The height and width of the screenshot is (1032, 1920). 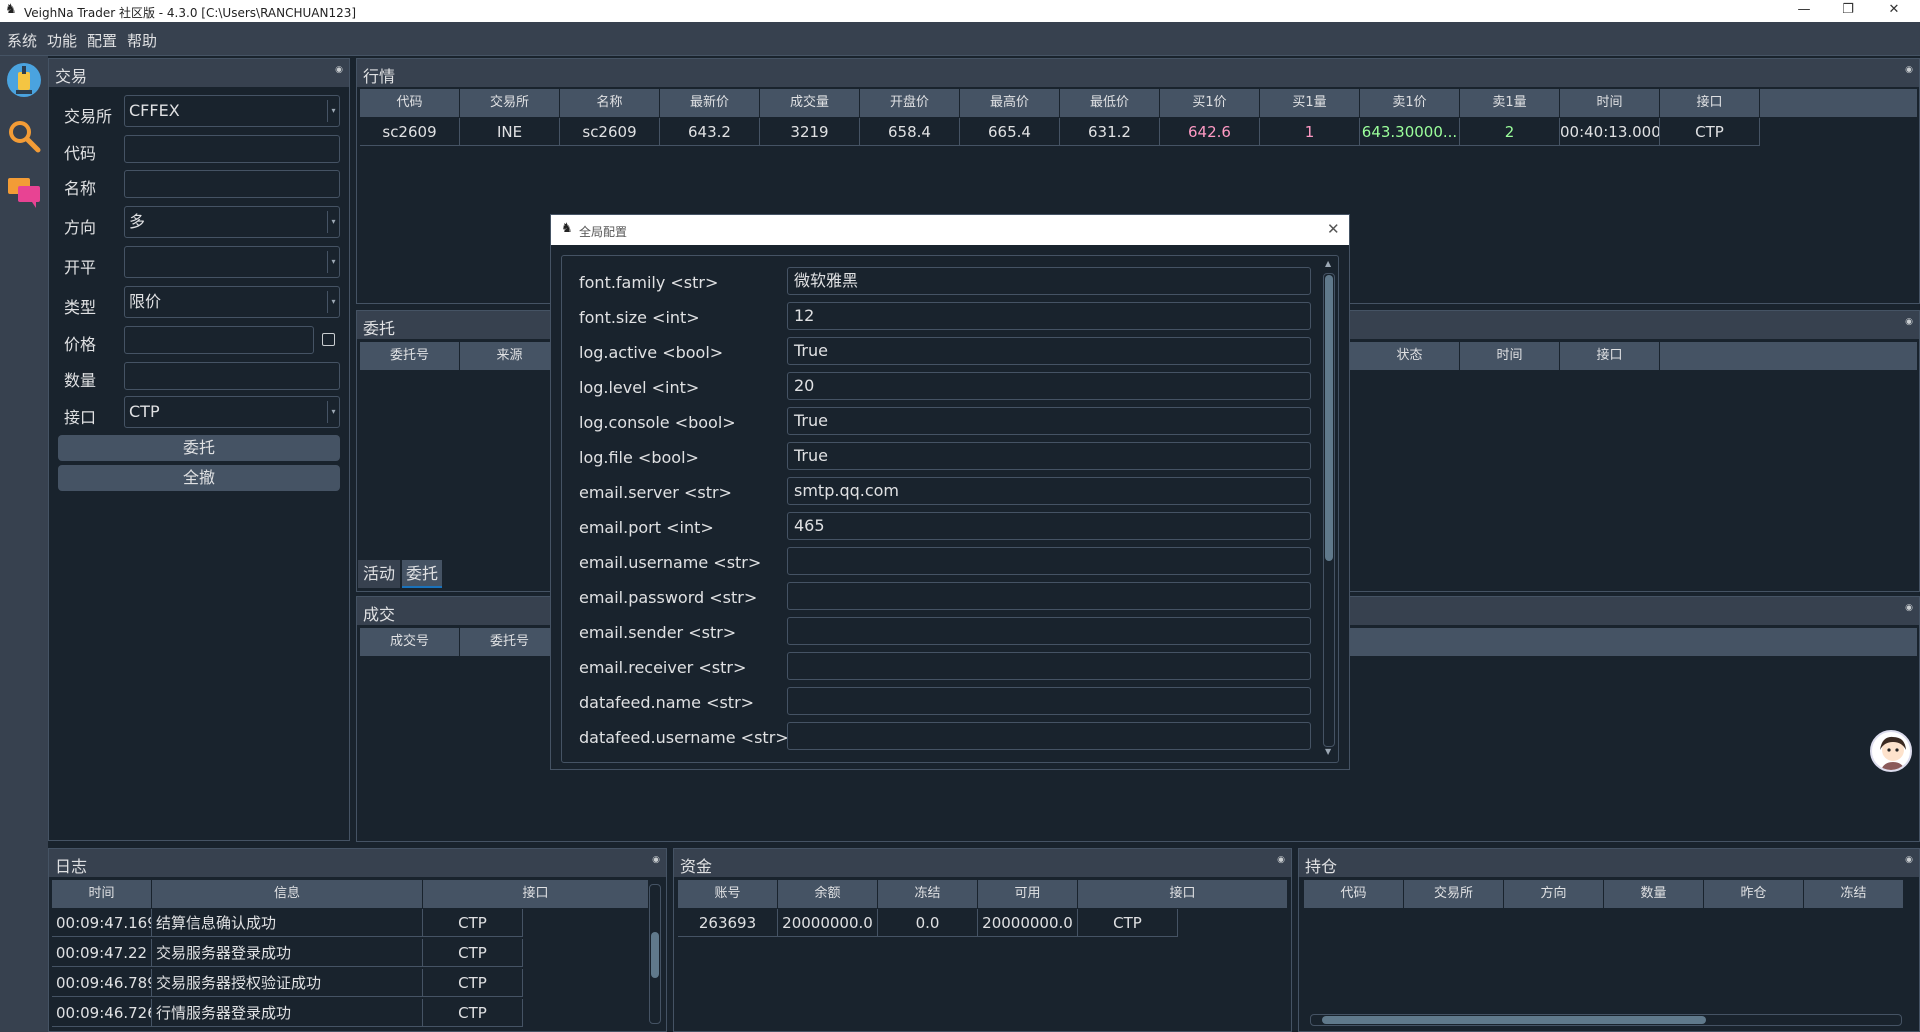 I want to click on position-col-header: 交易所, so click(x=1454, y=894).